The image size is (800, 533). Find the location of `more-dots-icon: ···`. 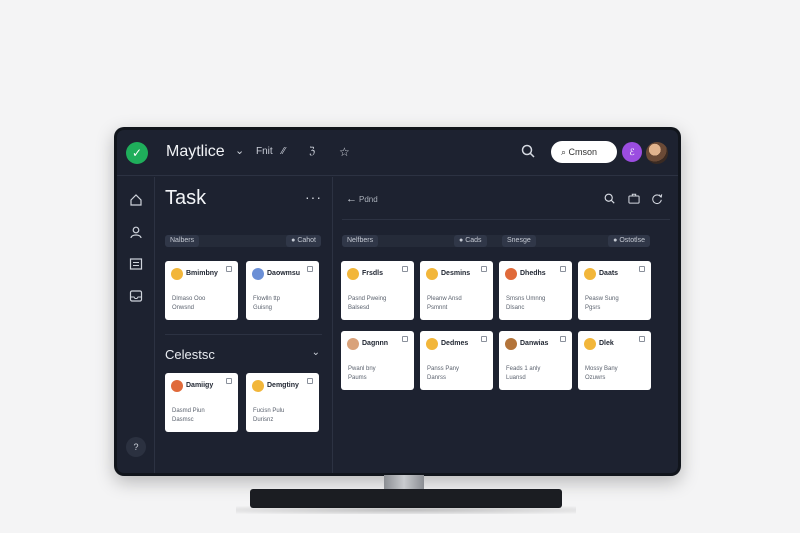

more-dots-icon: ··· is located at coordinates (313, 197).